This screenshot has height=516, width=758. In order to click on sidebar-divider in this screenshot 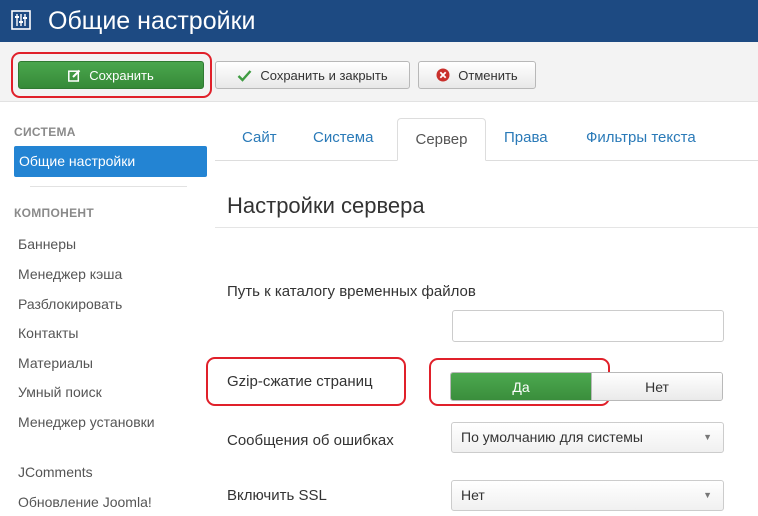, I will do `click(108, 186)`.